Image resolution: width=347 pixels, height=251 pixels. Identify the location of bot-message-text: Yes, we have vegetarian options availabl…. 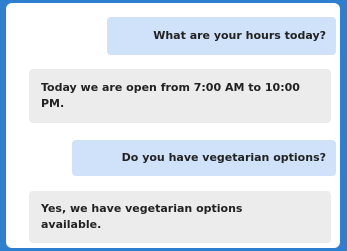
(142, 216).